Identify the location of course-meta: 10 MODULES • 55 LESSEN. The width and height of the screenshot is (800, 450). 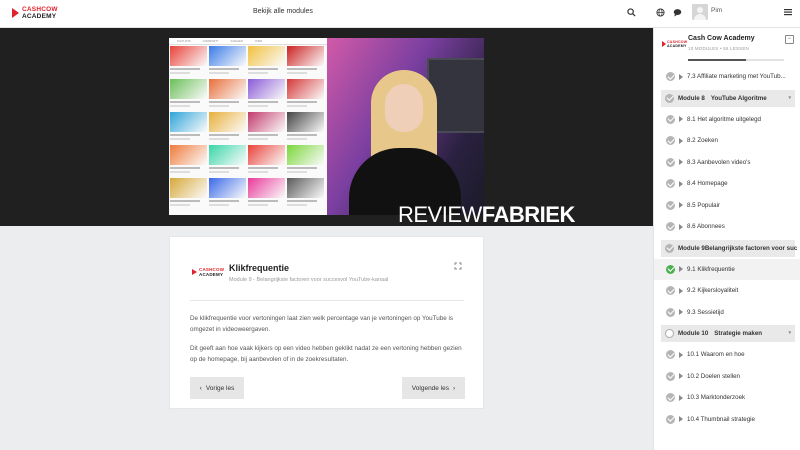
(718, 48).